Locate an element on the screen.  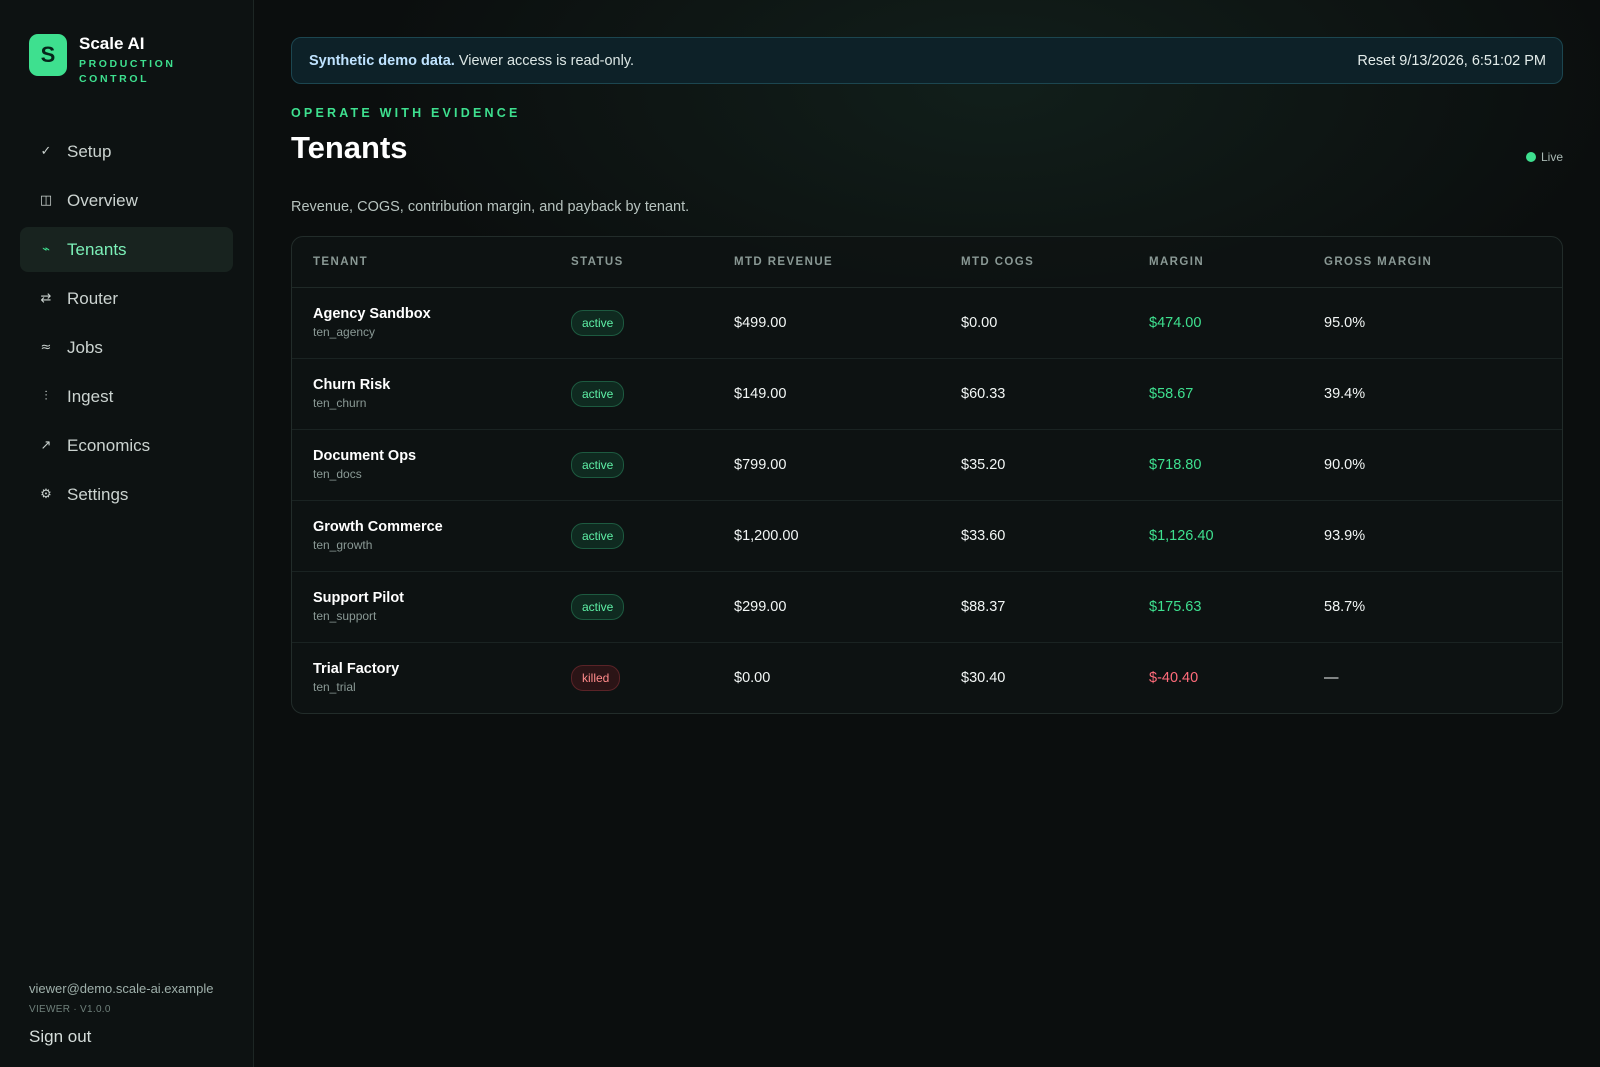
column-header-status: STATUS is located at coordinates (652, 262).